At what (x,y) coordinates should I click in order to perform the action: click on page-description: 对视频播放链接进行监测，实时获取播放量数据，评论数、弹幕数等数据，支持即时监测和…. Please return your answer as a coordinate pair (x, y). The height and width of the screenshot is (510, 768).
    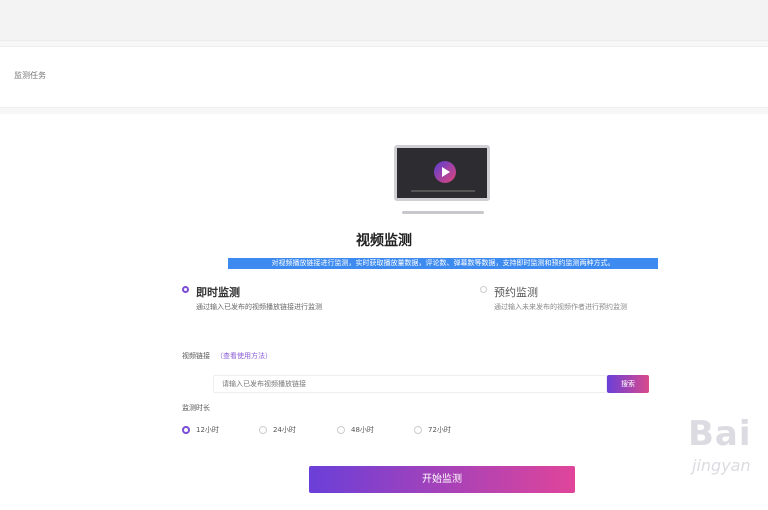
    Looking at the image, I should click on (443, 263).